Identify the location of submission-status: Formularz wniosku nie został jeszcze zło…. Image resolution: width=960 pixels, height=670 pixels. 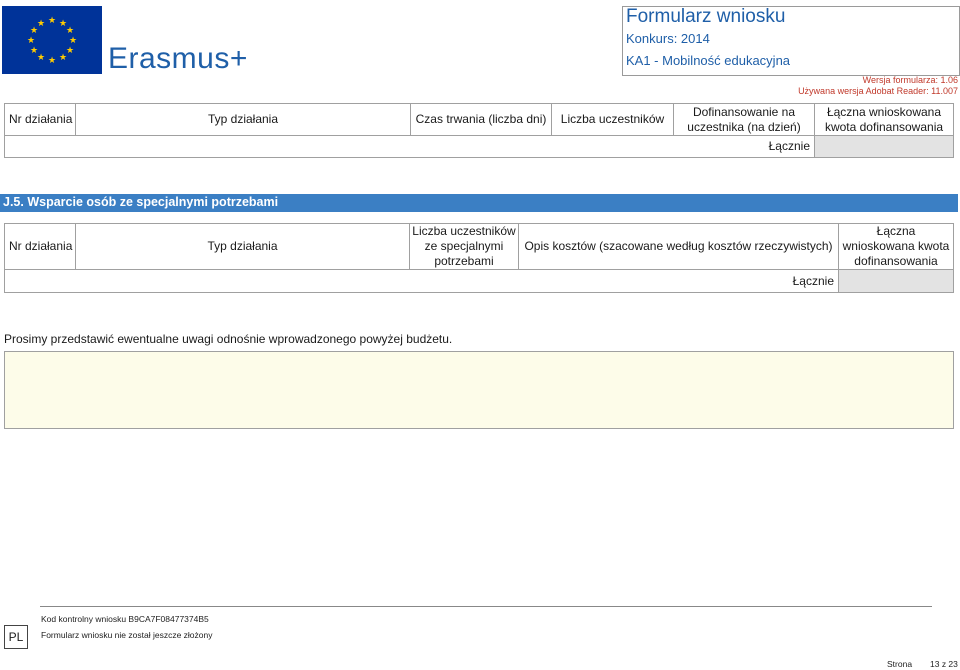
(127, 635).